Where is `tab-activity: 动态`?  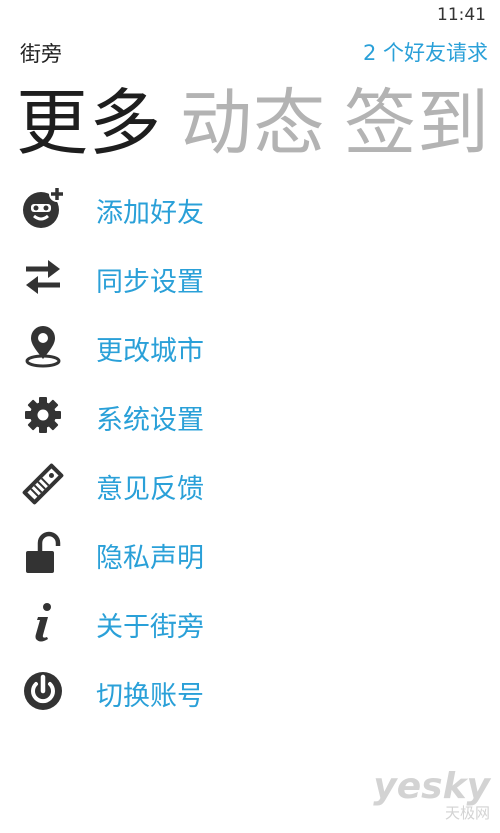
tab-activity: 动态 is located at coordinates (253, 123).